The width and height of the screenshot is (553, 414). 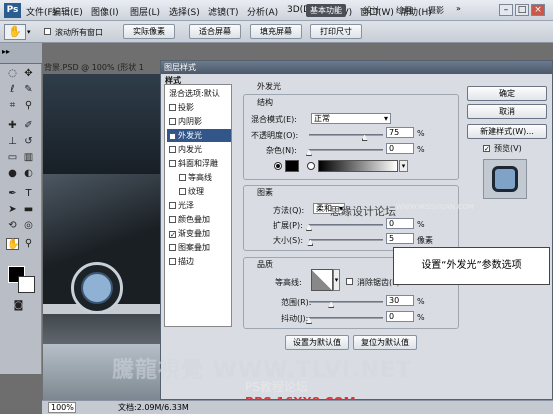 What do you see at coordinates (199, 233) in the screenshot?
I see `style-list-item: ✓ 渐变叠加` at bounding box center [199, 233].